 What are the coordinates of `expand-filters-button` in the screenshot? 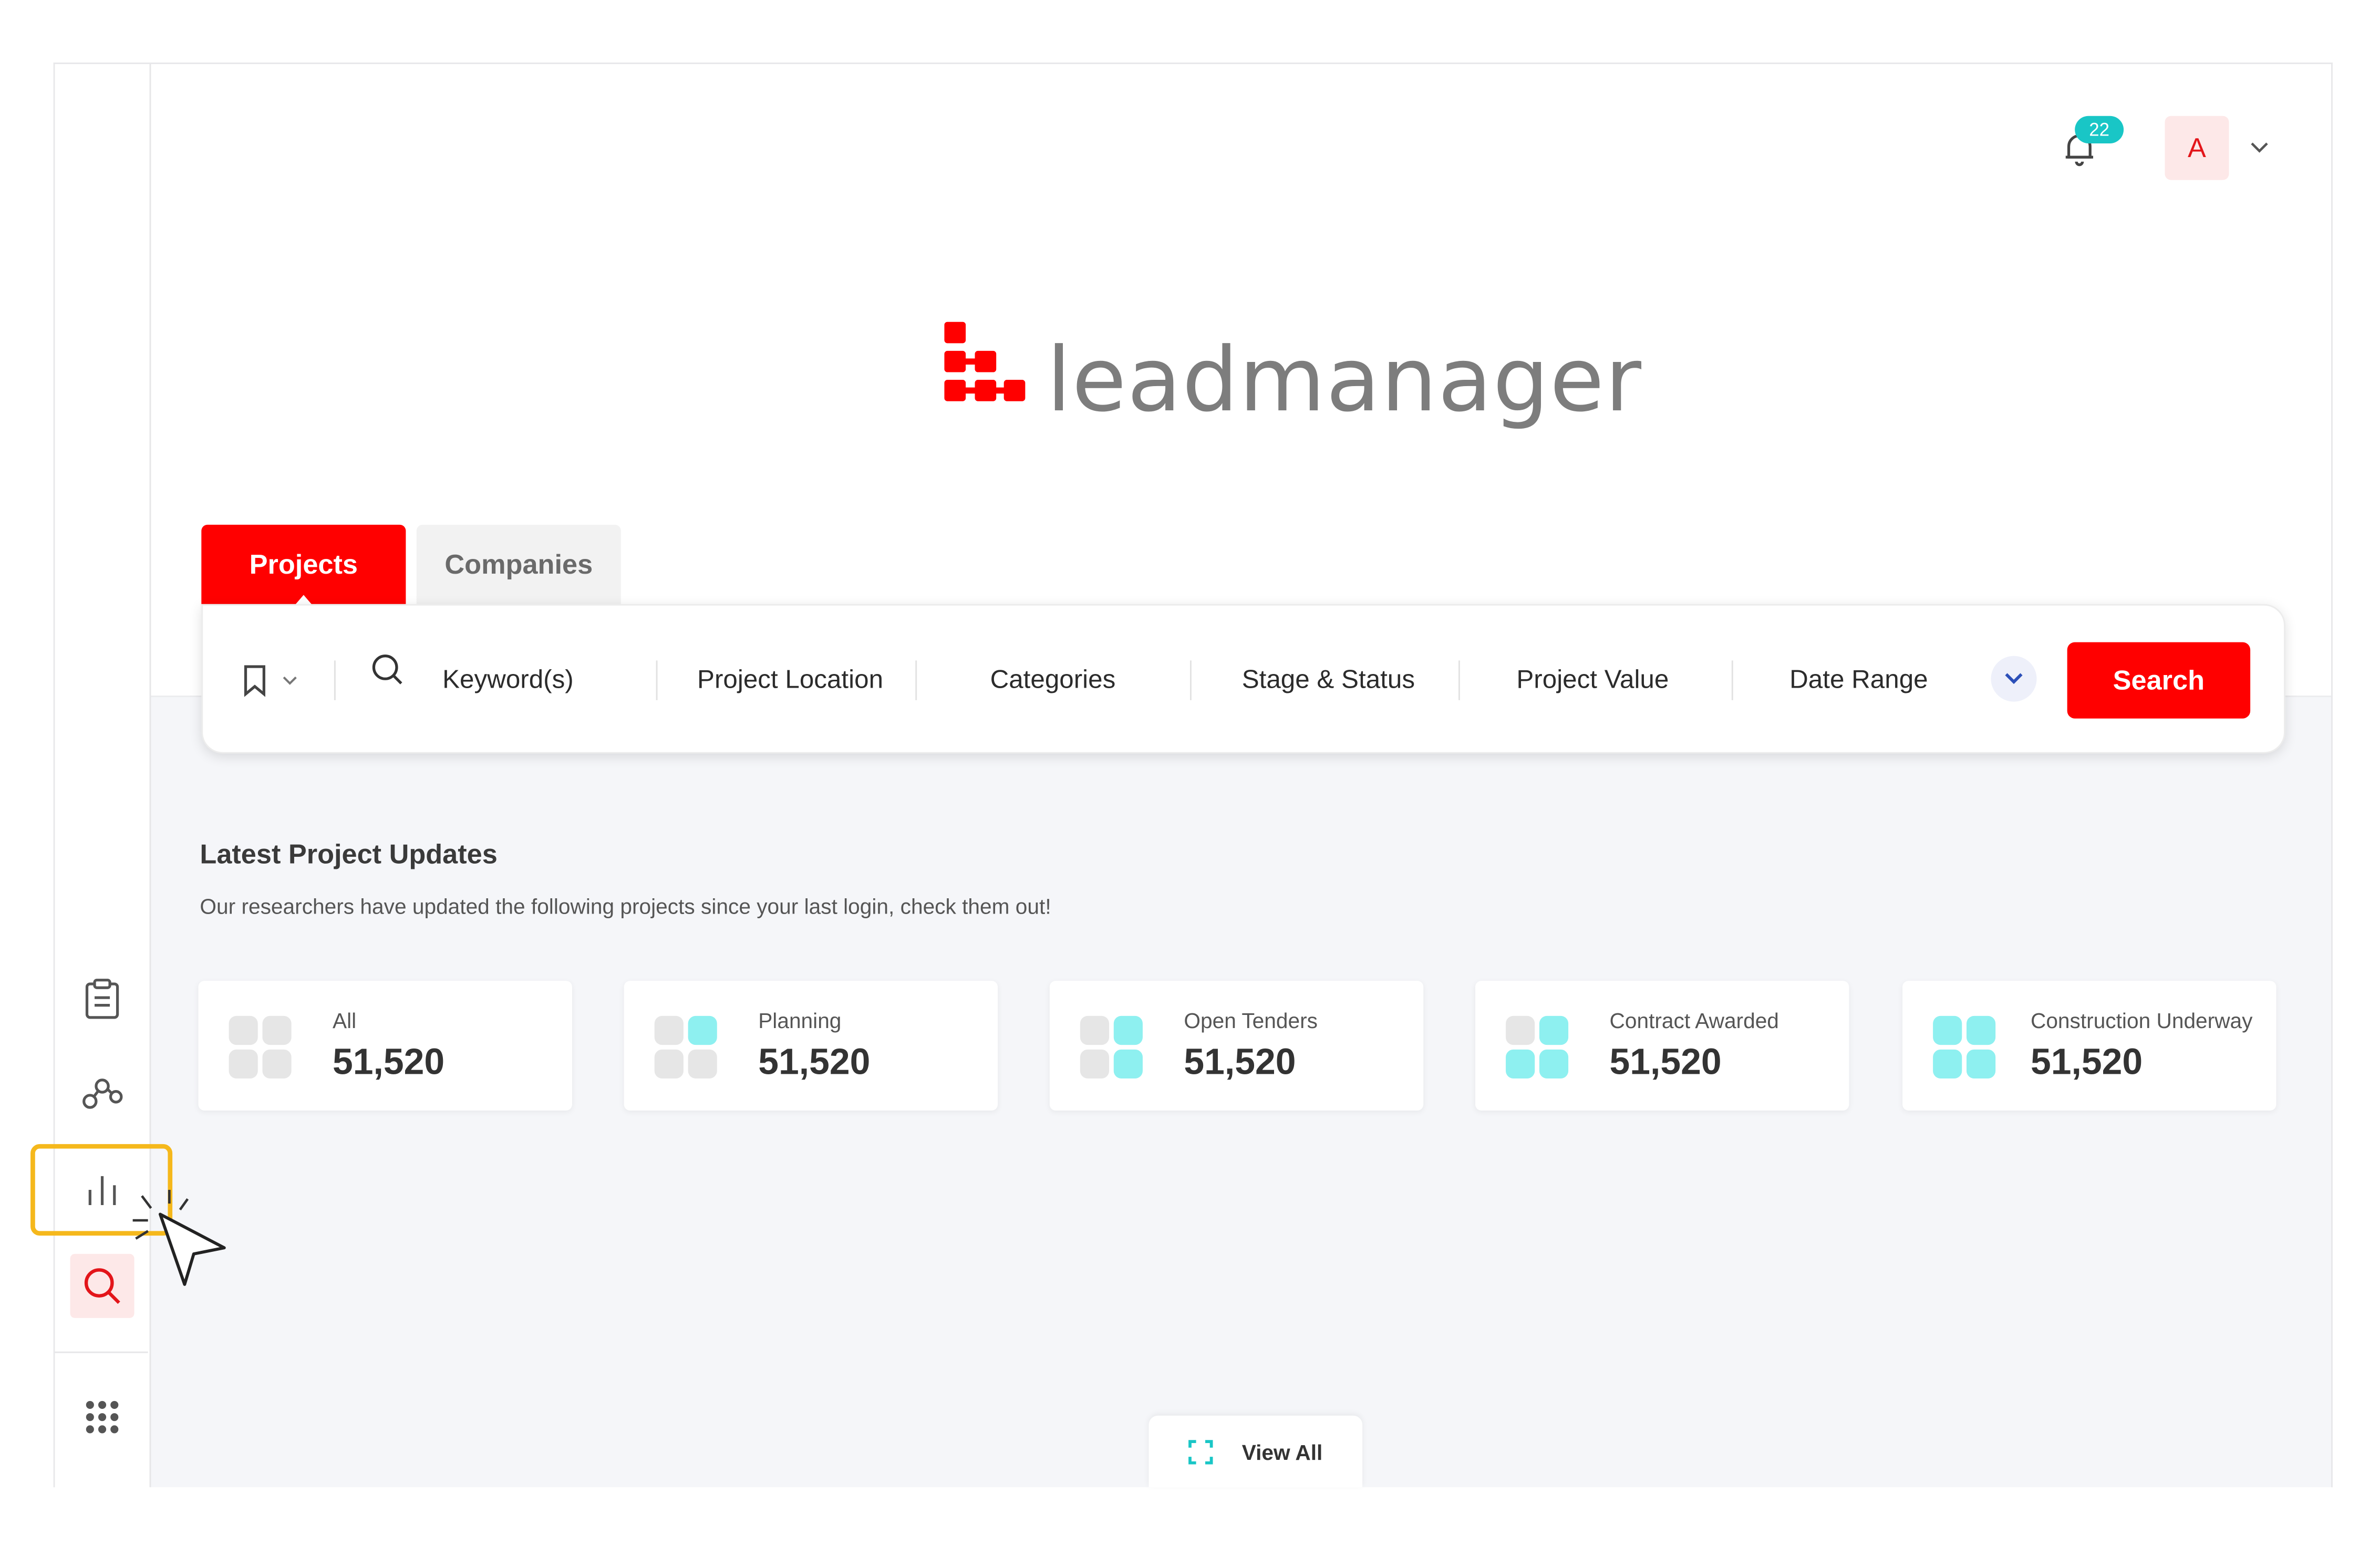 It's located at (2014, 679).